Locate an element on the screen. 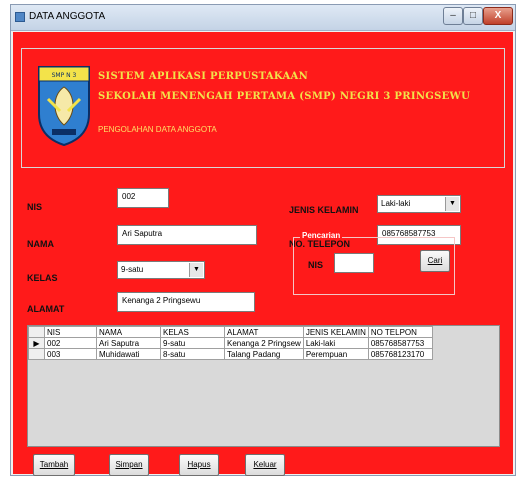 Image resolution: width=521 pixels, height=481 pixels. minimize-button: – is located at coordinates (453, 16).